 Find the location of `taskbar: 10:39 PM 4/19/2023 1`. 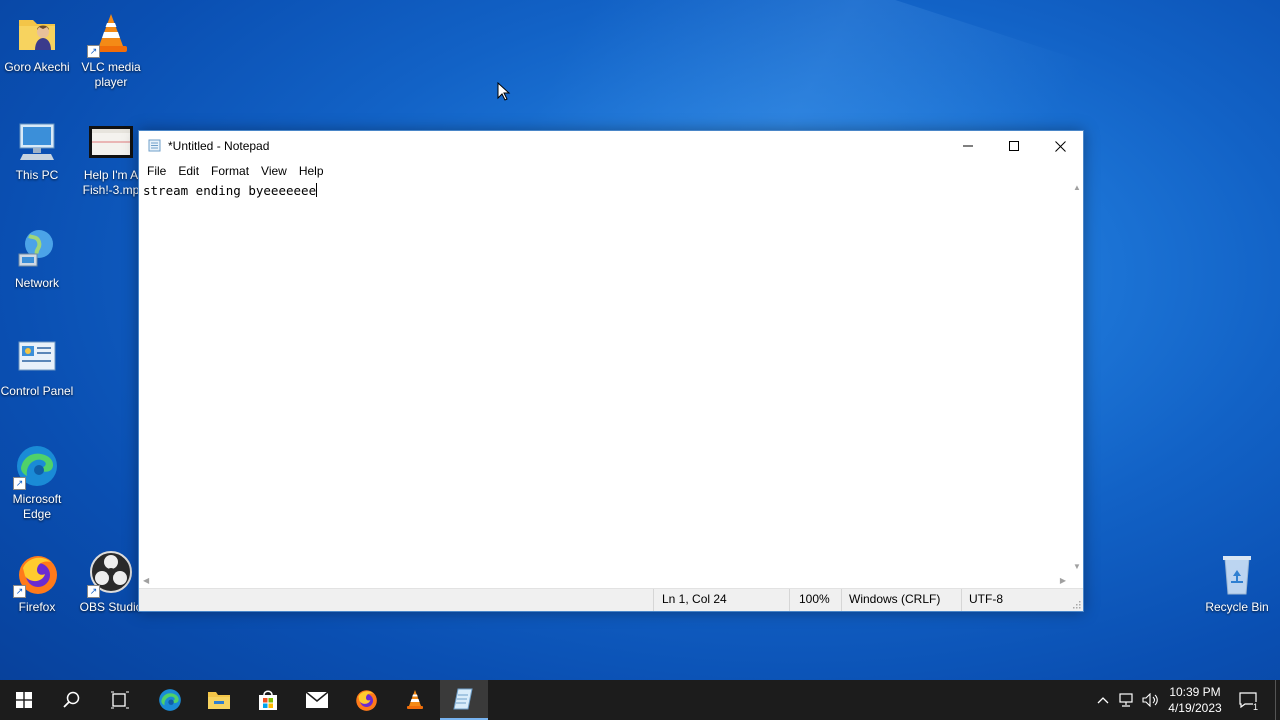

taskbar: 10:39 PM 4/19/2023 1 is located at coordinates (640, 700).